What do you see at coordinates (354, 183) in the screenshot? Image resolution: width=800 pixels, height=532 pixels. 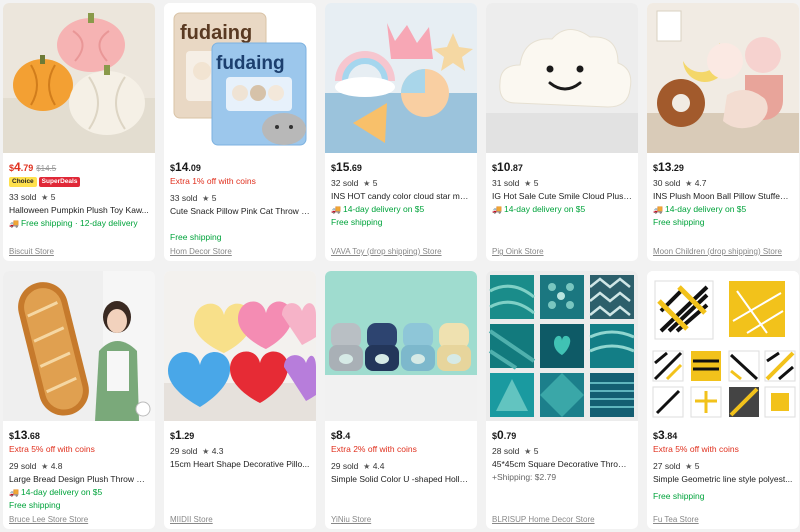 I see `sold-rating: 32 sold ★ 5` at bounding box center [354, 183].